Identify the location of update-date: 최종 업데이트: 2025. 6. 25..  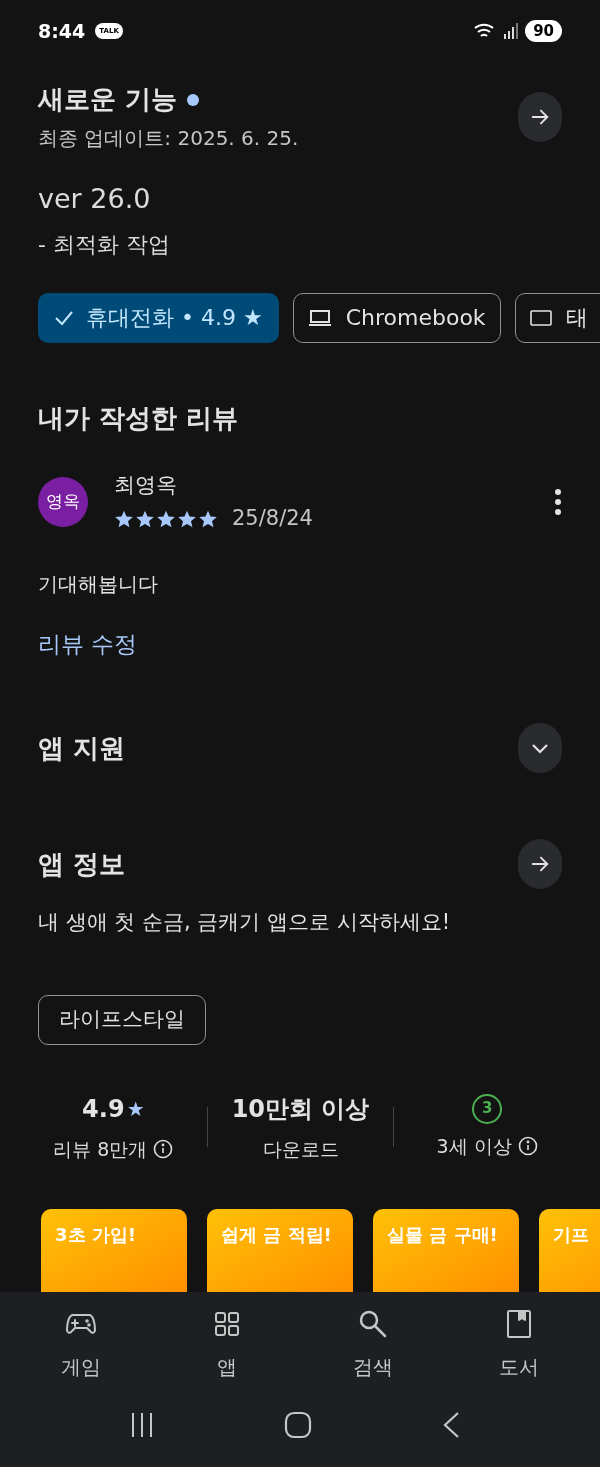
(168, 138).